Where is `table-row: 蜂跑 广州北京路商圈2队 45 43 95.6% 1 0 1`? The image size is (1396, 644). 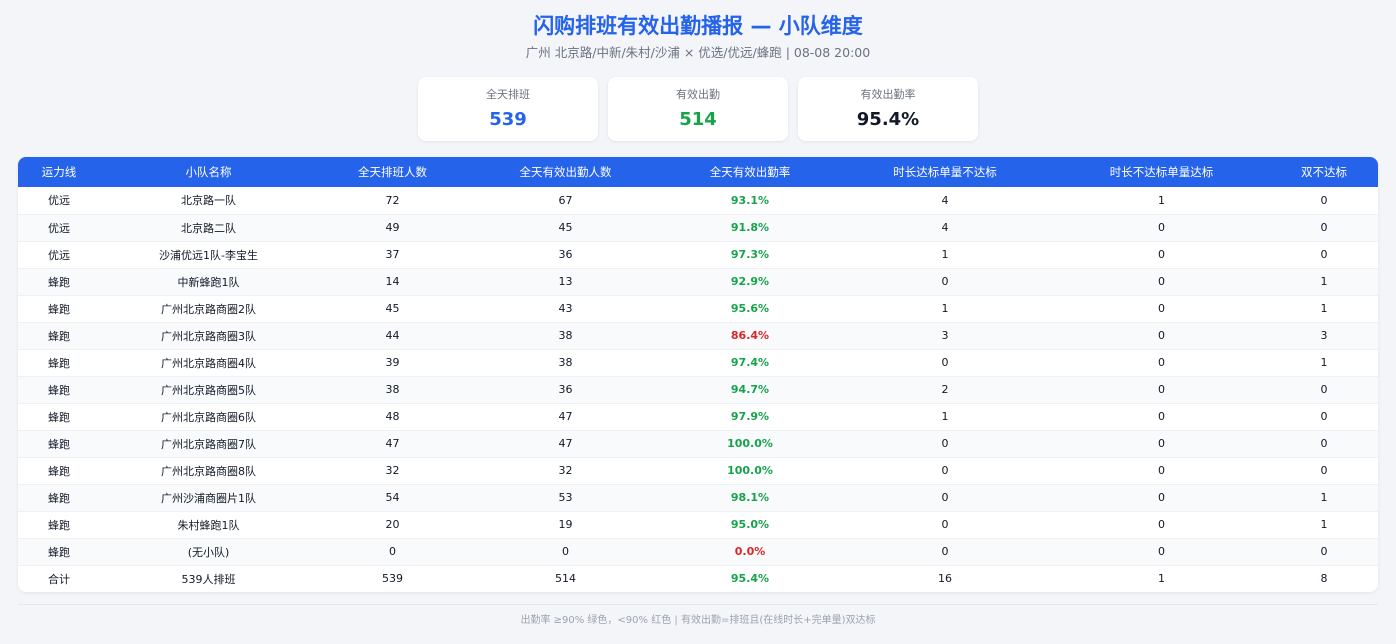
table-row: 蜂跑 广州北京路商圈2队 45 43 95.6% 1 0 1 is located at coordinates (698, 309).